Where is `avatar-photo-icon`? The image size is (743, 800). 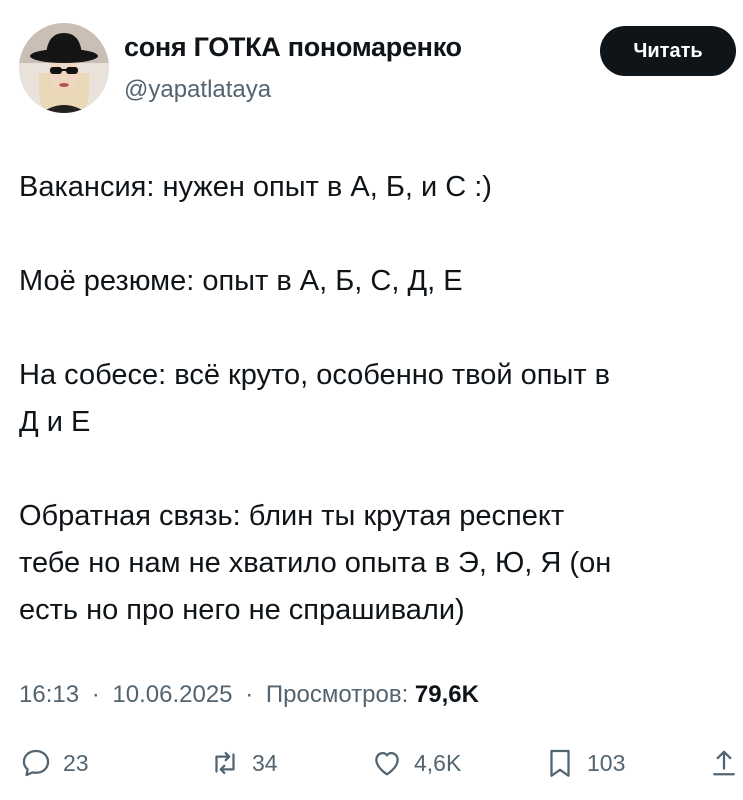
avatar-photo-icon is located at coordinates (64, 68).